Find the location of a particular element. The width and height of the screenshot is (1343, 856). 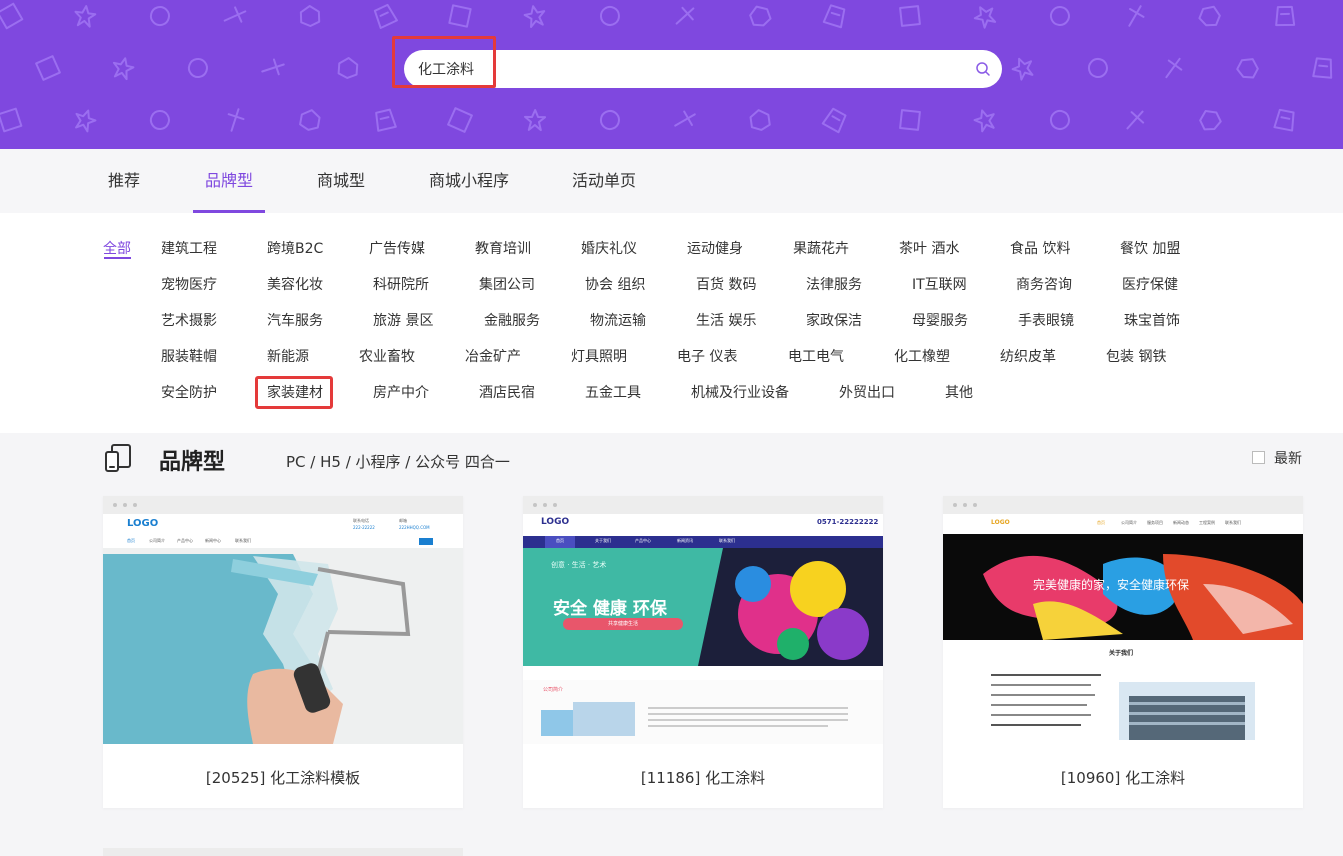

preview-paint-roller is located at coordinates (283, 629).